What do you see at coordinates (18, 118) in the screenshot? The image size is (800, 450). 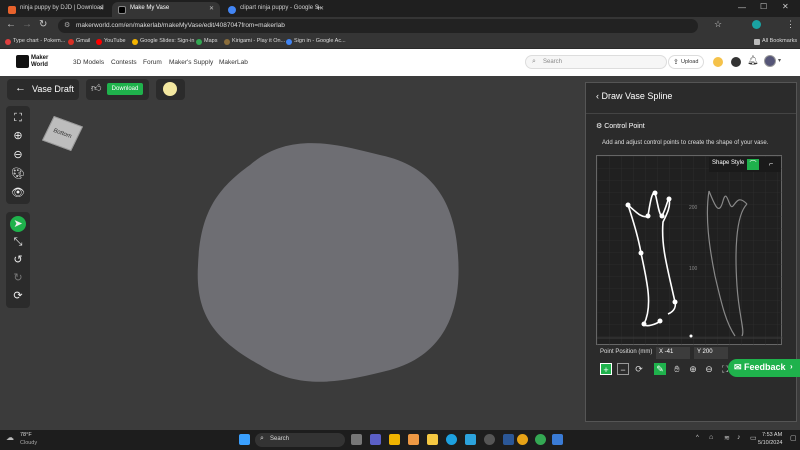 I see `fit-view-icon: ⛶` at bounding box center [18, 118].